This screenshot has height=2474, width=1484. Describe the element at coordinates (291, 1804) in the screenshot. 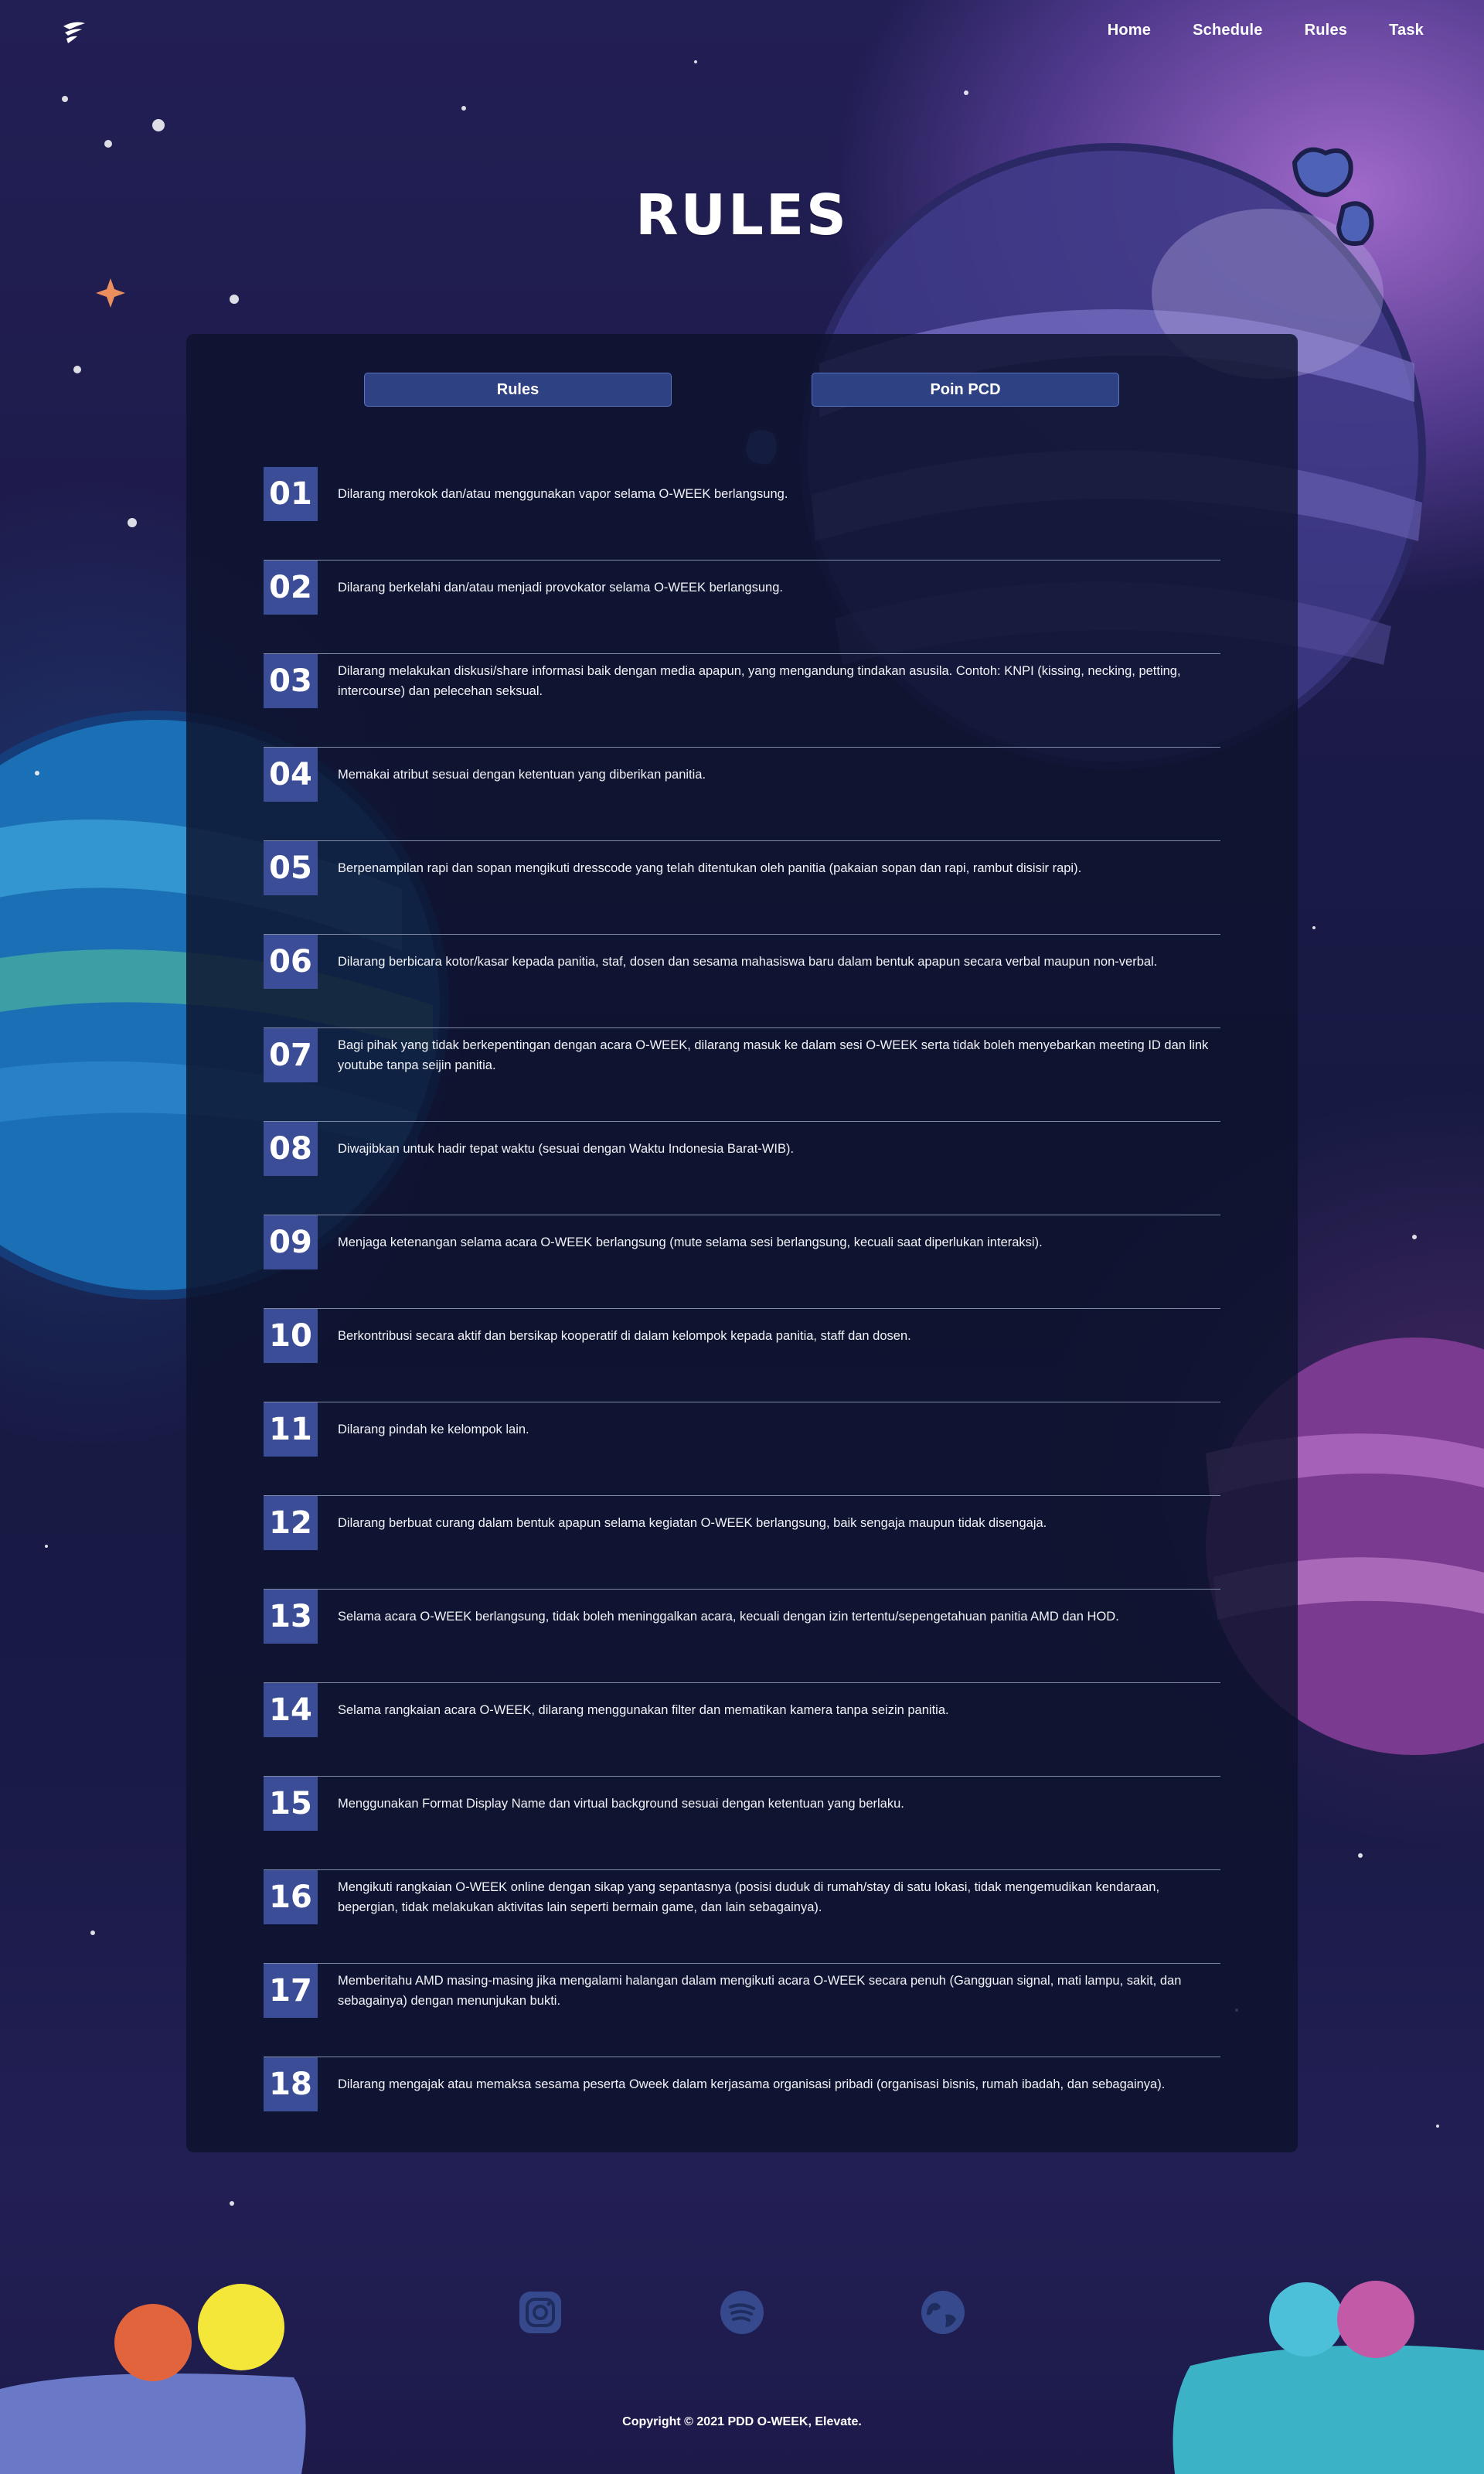

I see `rule-number: 15` at that location.